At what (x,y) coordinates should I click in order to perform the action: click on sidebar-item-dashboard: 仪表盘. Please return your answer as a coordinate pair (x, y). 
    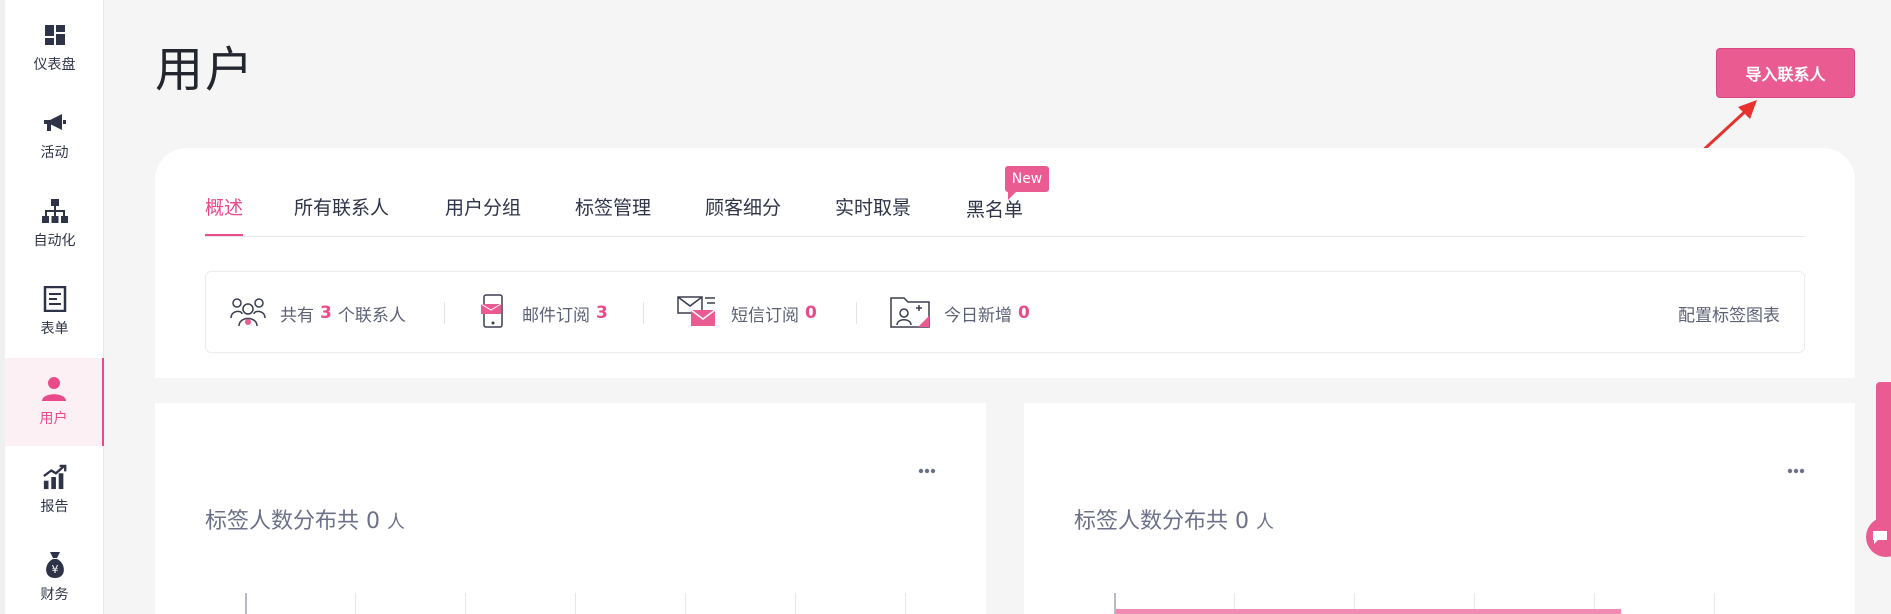
    Looking at the image, I should click on (54, 48).